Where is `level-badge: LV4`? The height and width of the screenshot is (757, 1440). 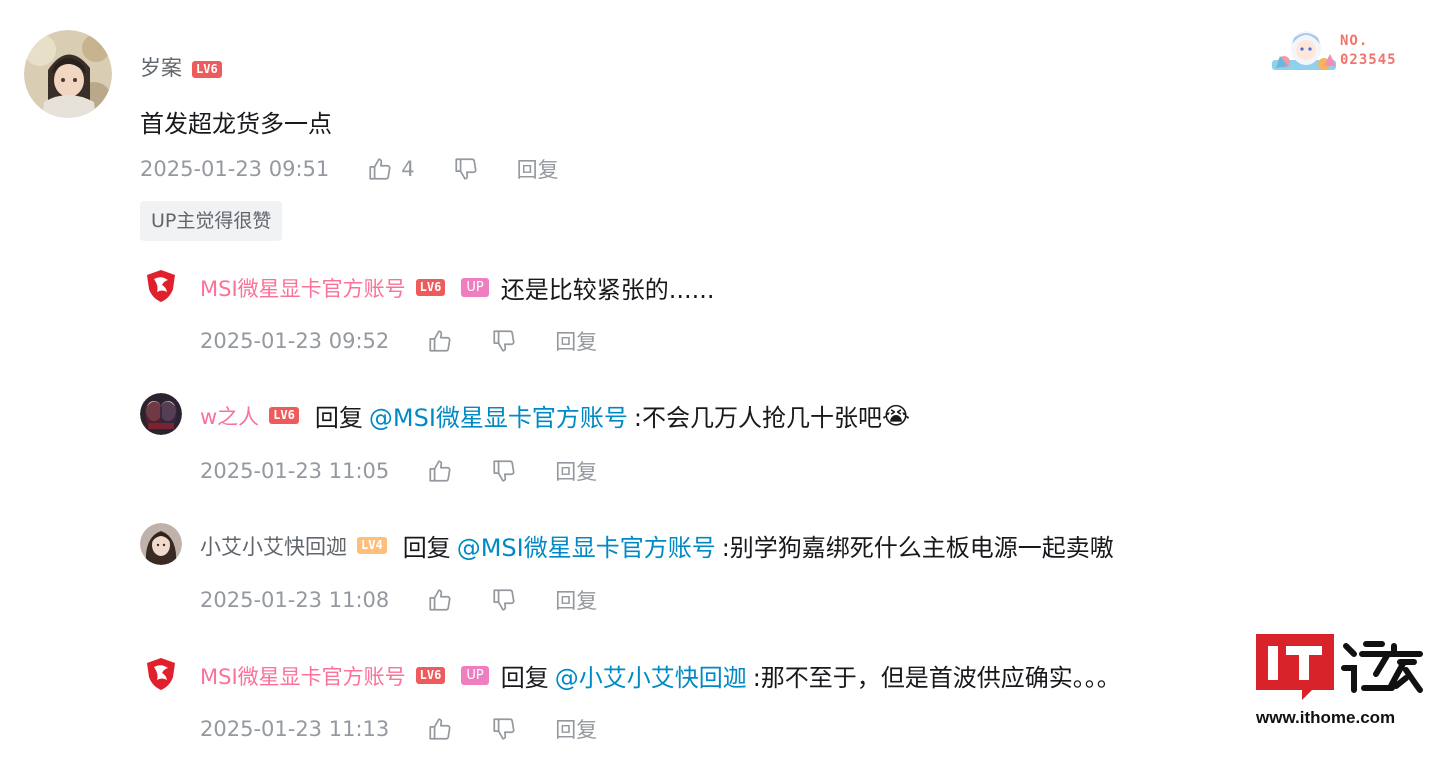 level-badge: LV4 is located at coordinates (372, 545).